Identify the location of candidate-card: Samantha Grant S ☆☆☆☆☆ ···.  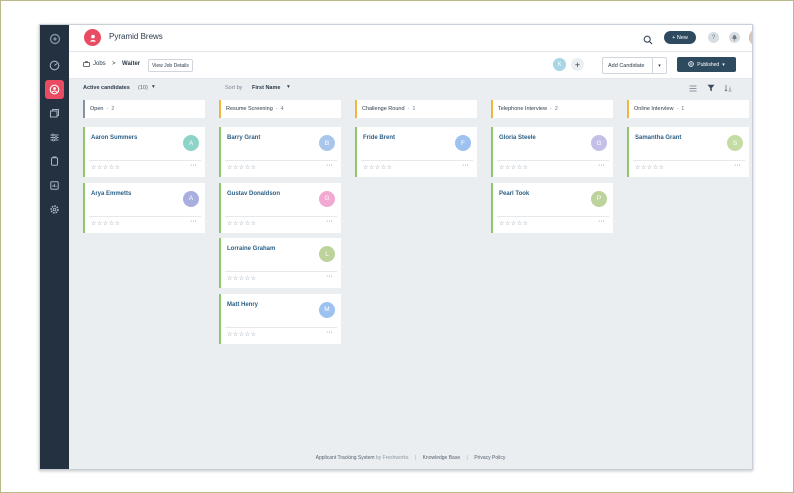
(688, 152).